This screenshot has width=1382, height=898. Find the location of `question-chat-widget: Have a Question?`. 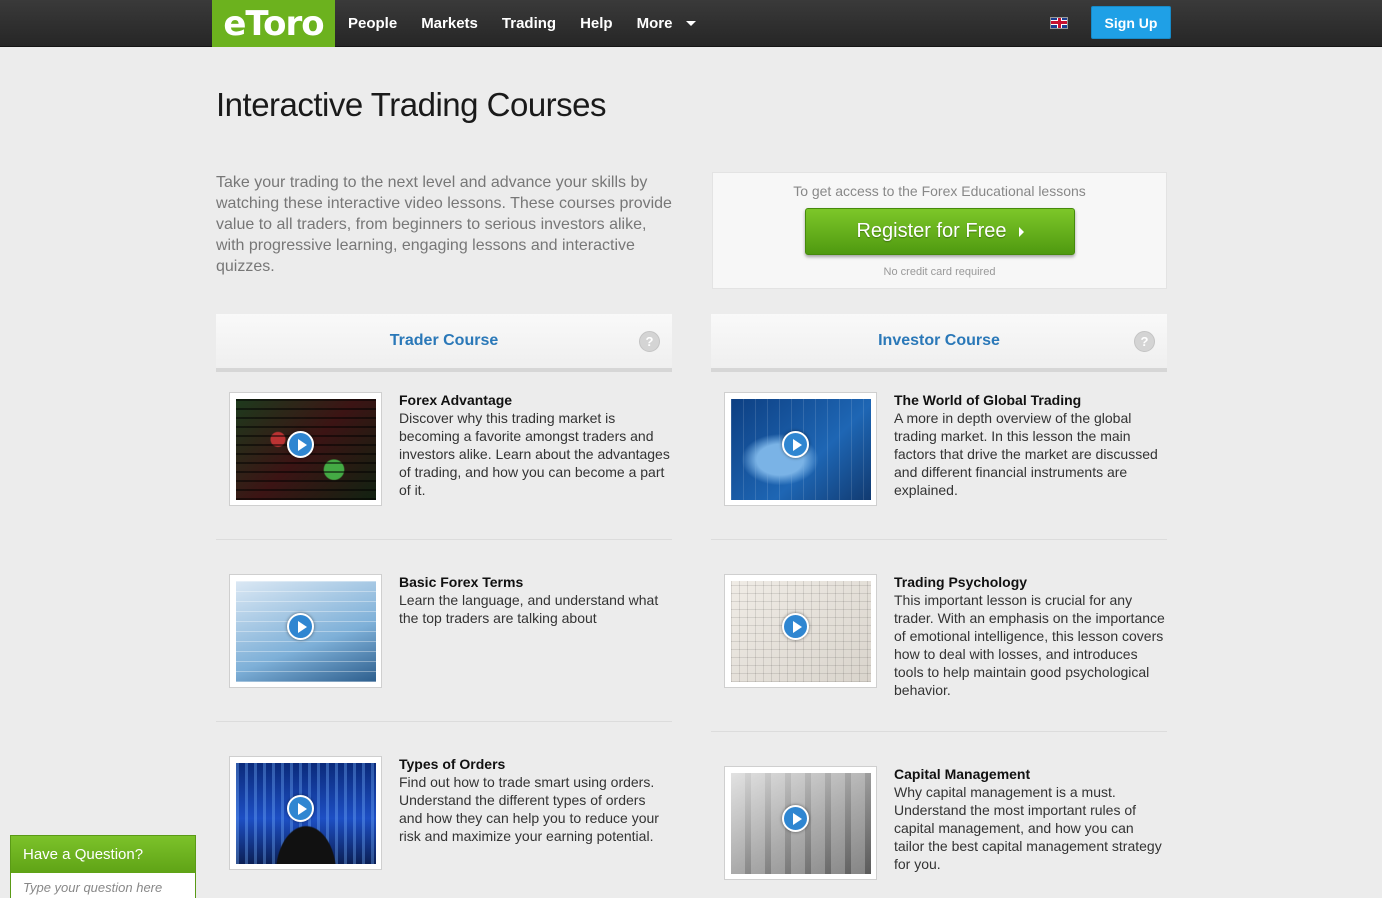

question-chat-widget: Have a Question? is located at coordinates (103, 866).